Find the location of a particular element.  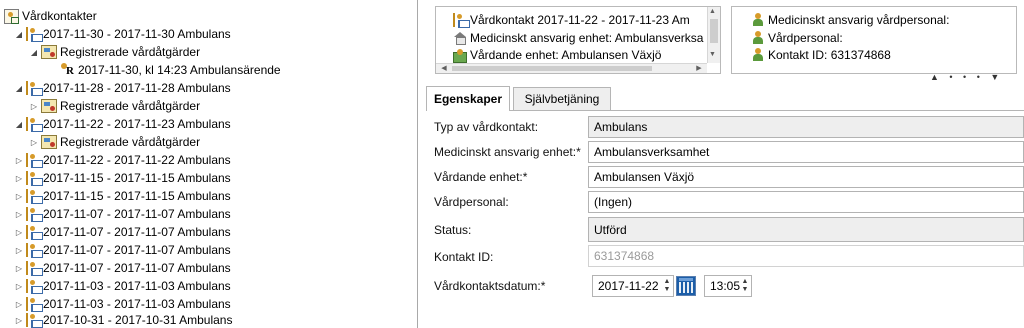

tree-root: Vårdkontakter is located at coordinates (49, 16).